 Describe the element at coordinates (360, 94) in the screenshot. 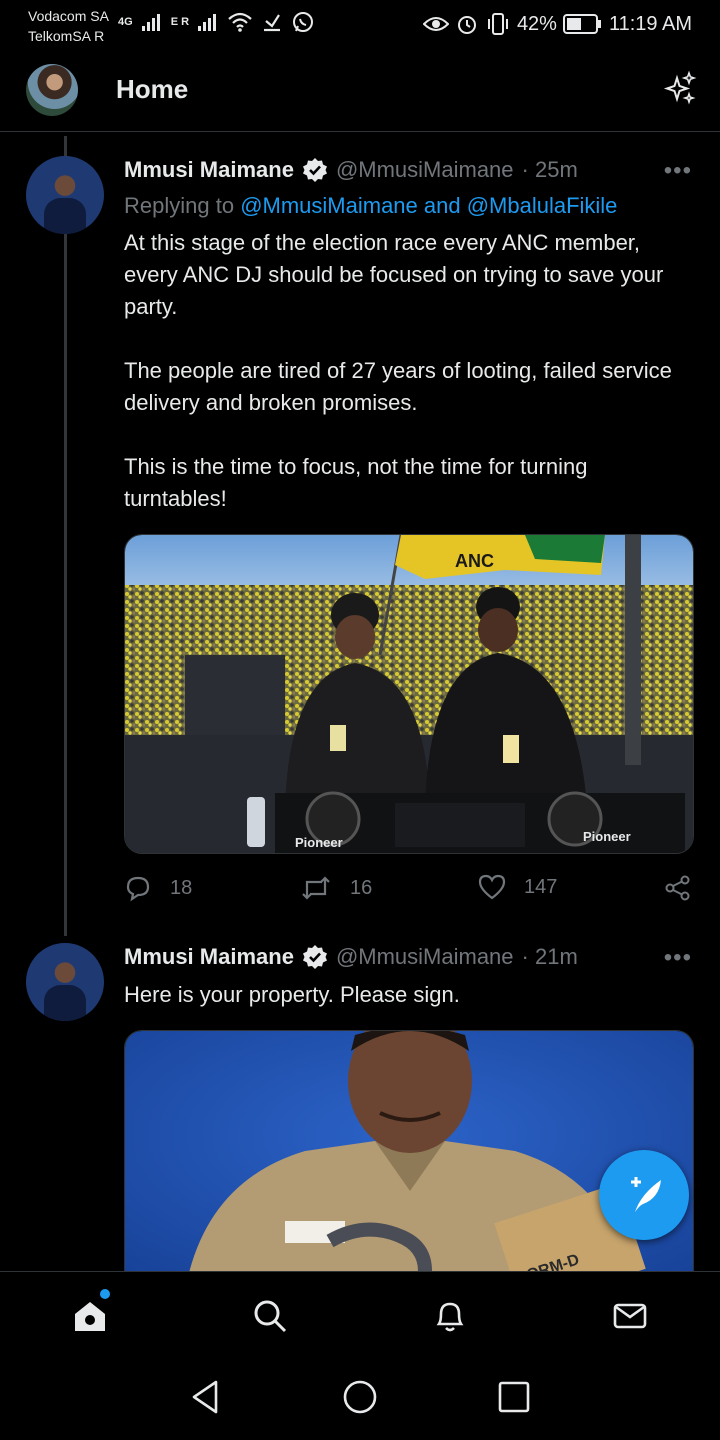

I see `app-header: Home` at that location.